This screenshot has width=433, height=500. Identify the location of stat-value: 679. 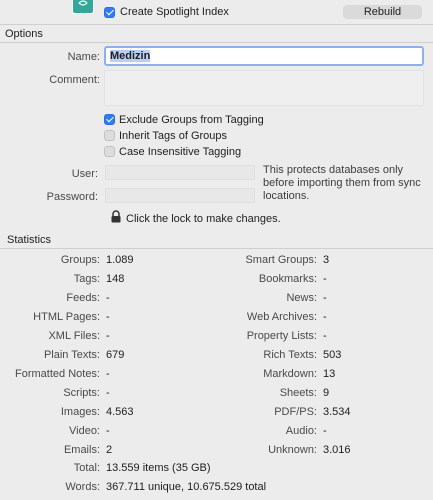
(115, 355).